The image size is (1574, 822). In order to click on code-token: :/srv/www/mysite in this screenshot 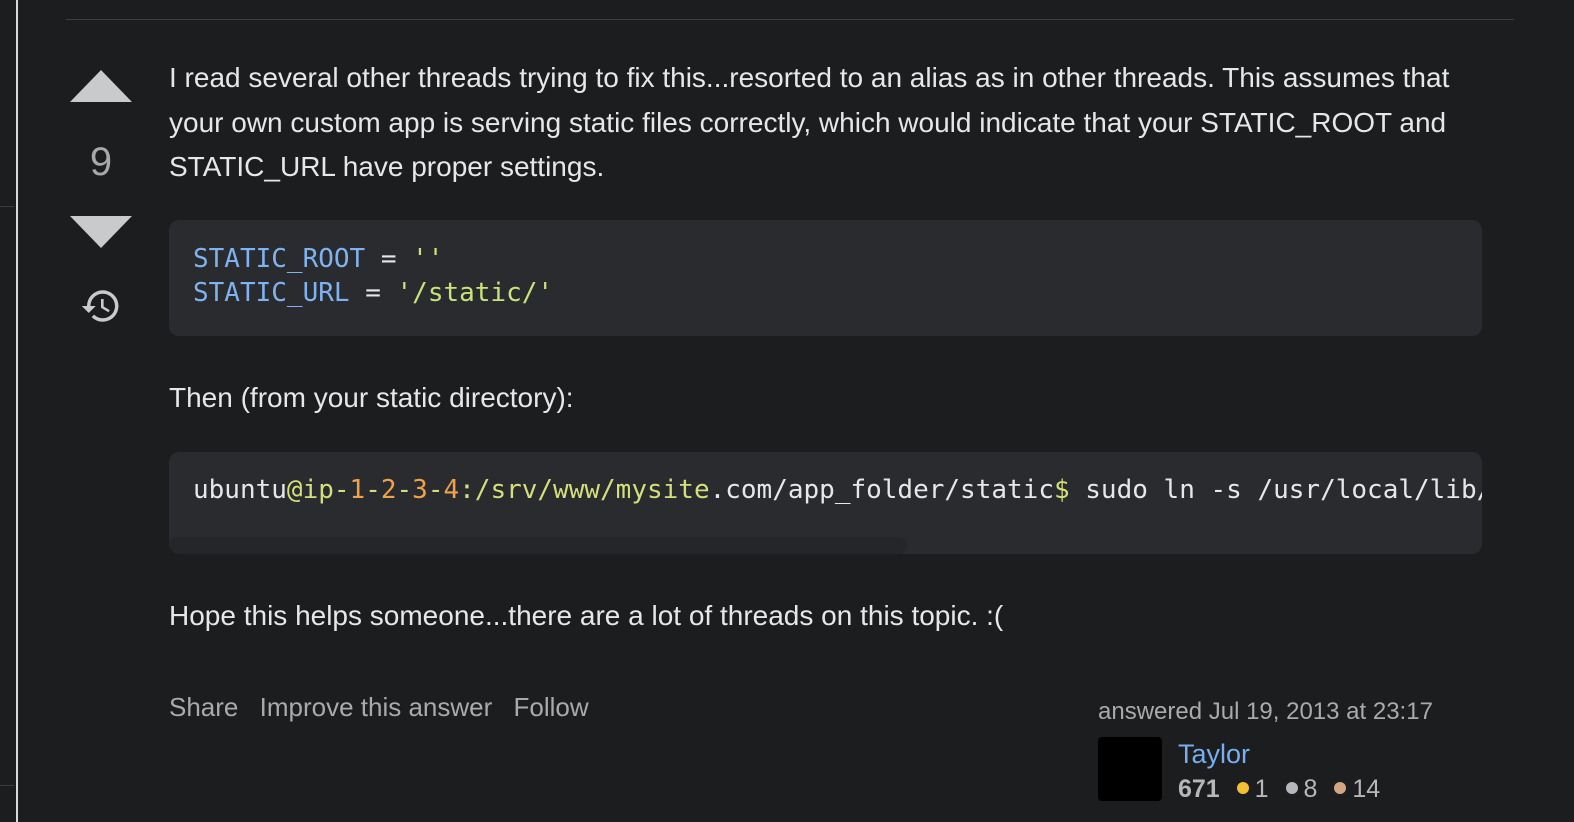, I will do `click(584, 490)`.